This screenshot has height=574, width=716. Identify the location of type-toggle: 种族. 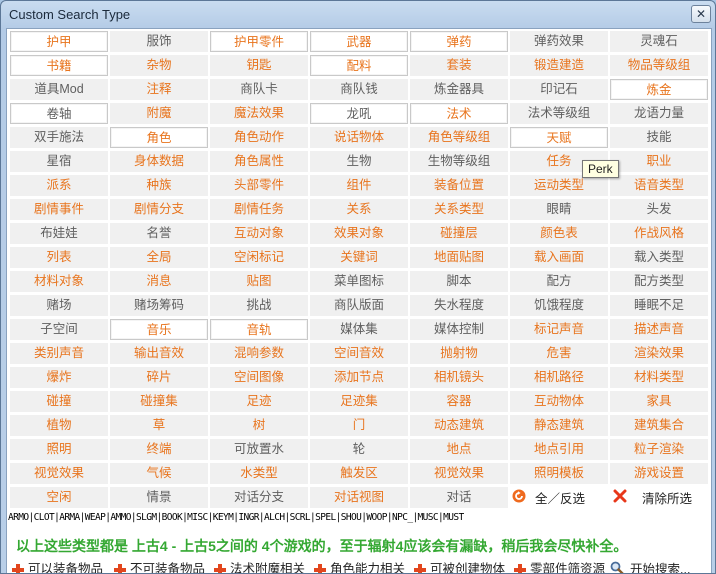
(159, 185).